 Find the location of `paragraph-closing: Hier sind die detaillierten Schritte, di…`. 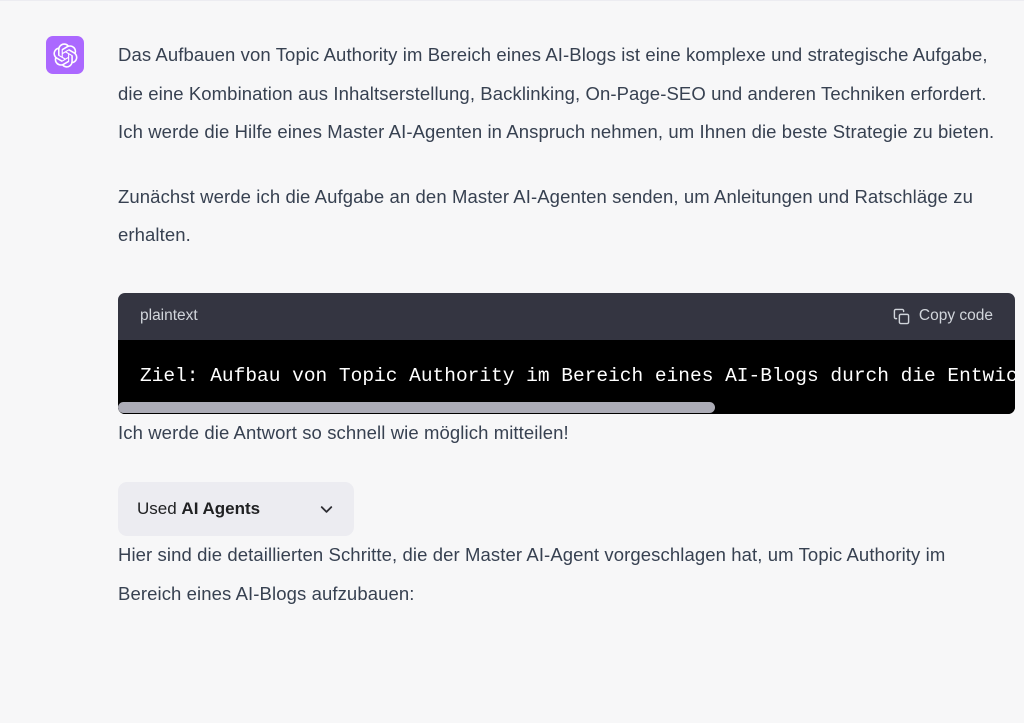

paragraph-closing: Hier sind die detaillierten Schritte, di… is located at coordinates (532, 574).